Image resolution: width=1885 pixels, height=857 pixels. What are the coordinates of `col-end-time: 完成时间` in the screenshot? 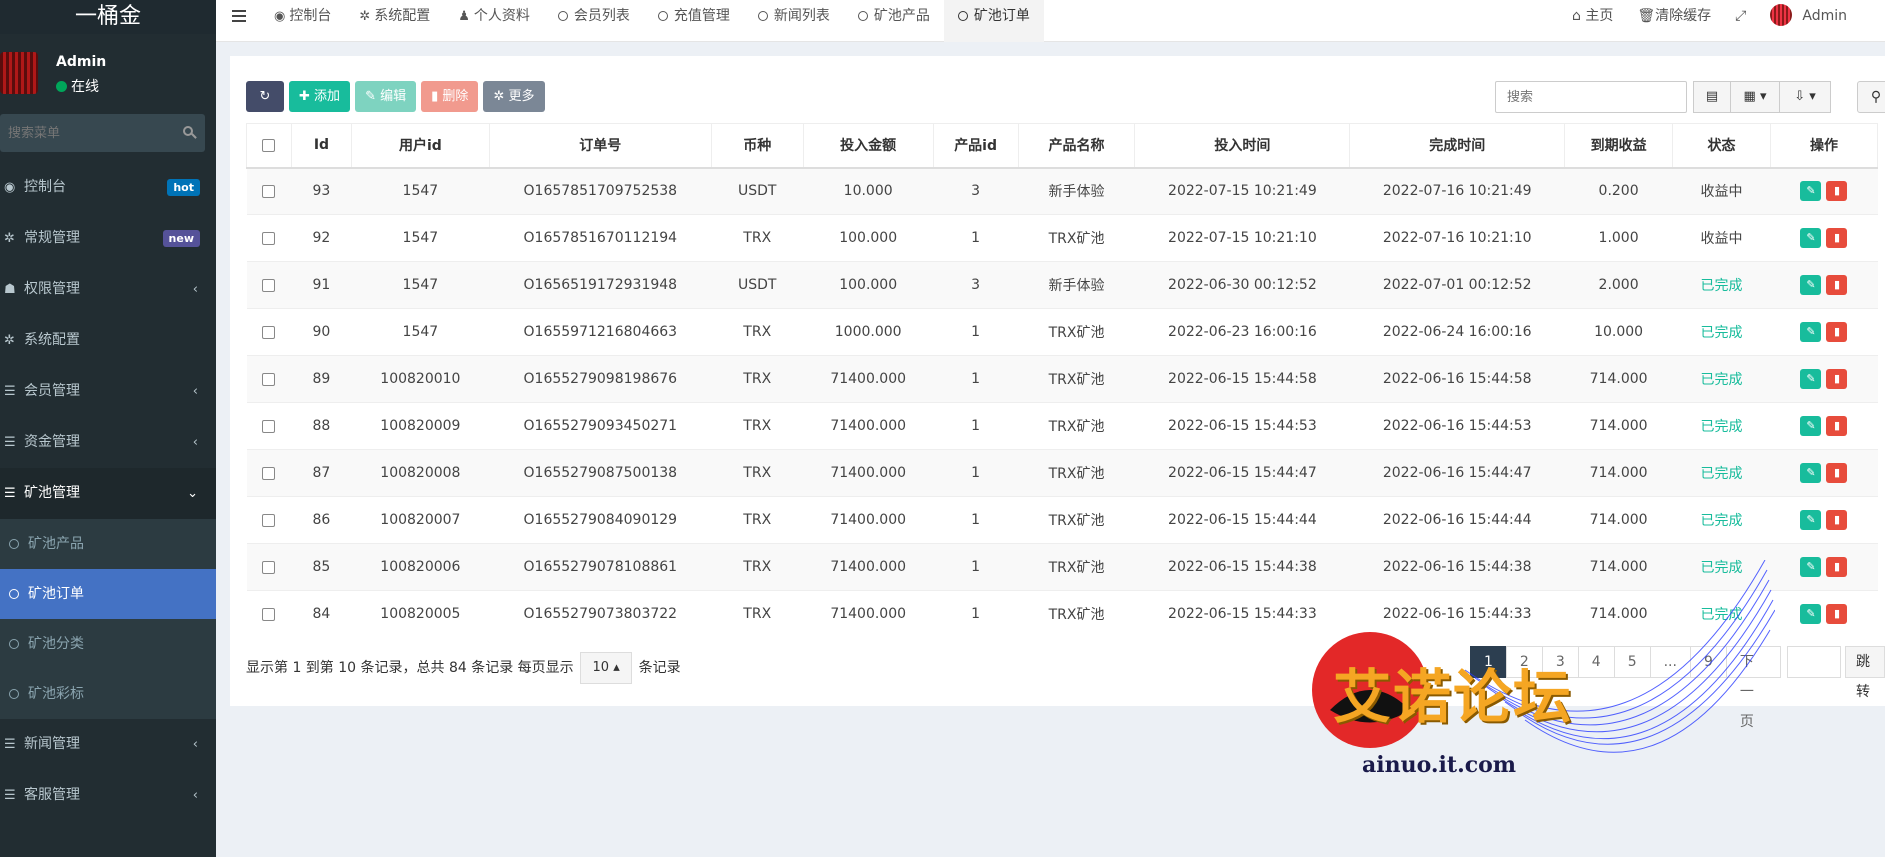 It's located at (1457, 146).